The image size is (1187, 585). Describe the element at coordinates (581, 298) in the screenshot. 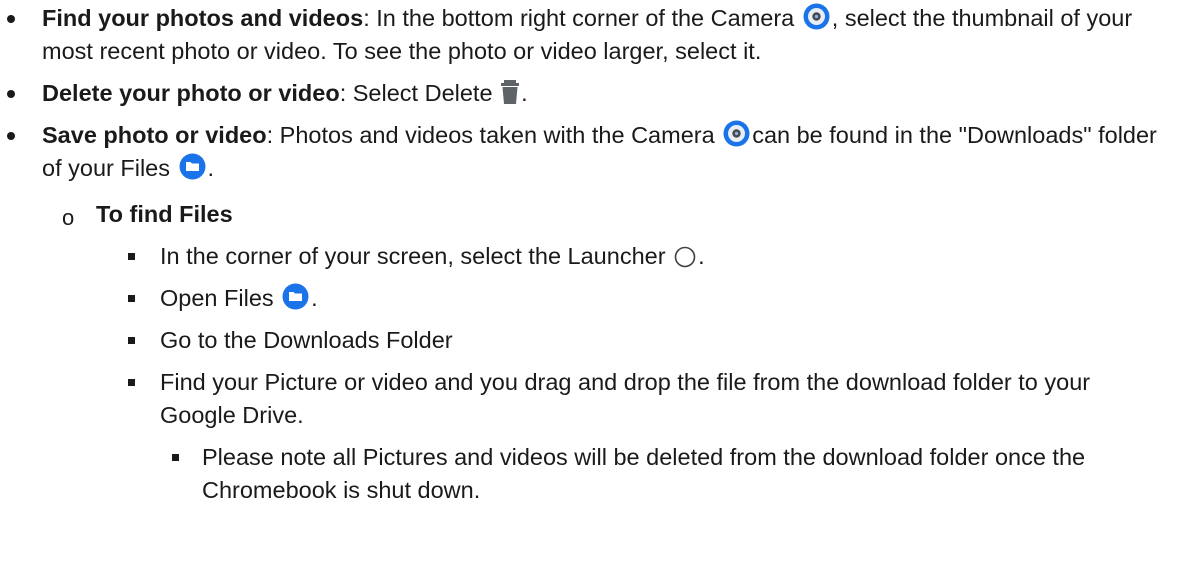

I see `step-item-open-files: Open Files .` at that location.